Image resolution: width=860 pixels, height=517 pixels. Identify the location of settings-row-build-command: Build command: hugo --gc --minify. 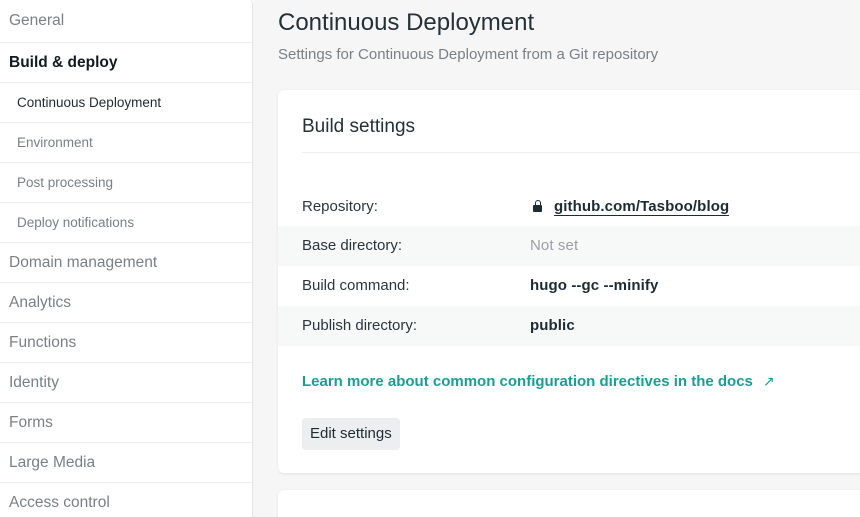
(569, 286).